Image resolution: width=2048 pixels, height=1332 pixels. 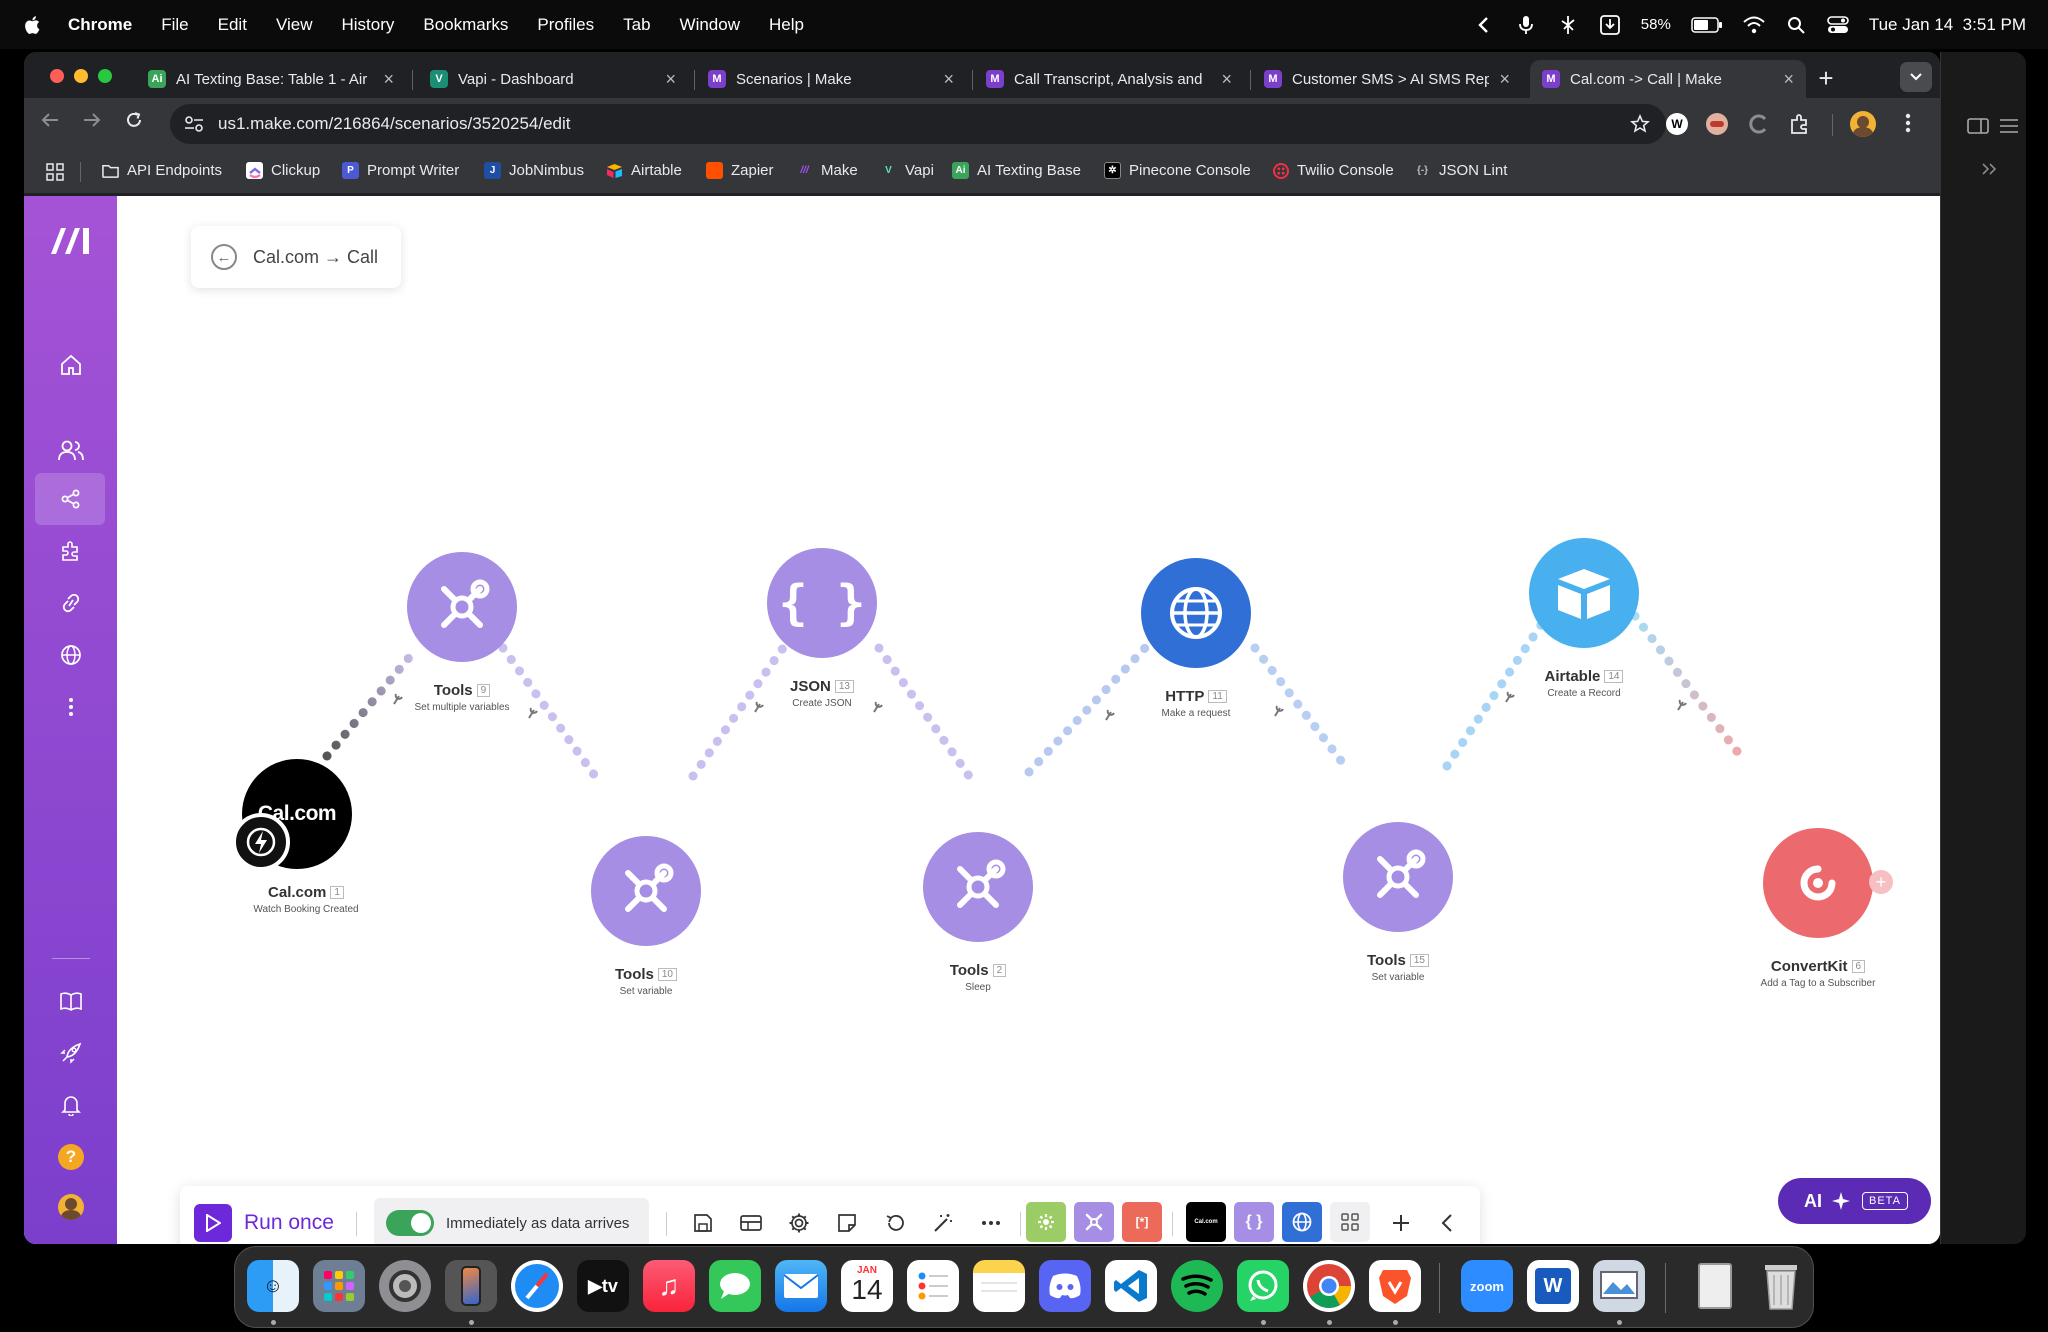 I want to click on tools-9-module, so click(x=462, y=607).